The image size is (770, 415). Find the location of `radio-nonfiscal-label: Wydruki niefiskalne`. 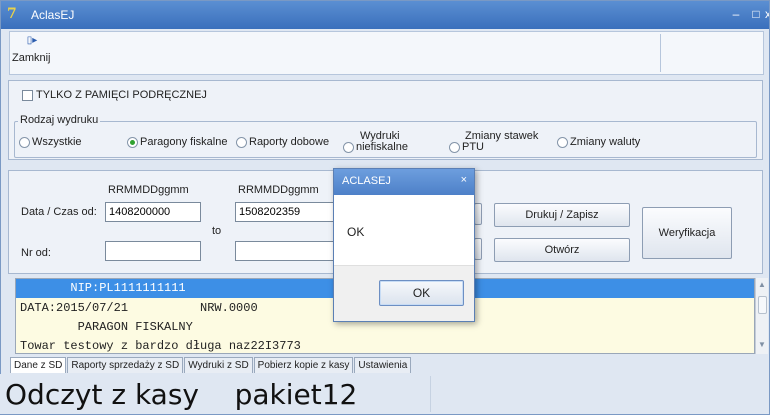

radio-nonfiscal-label: Wydruki niefiskalne is located at coordinates (382, 141).